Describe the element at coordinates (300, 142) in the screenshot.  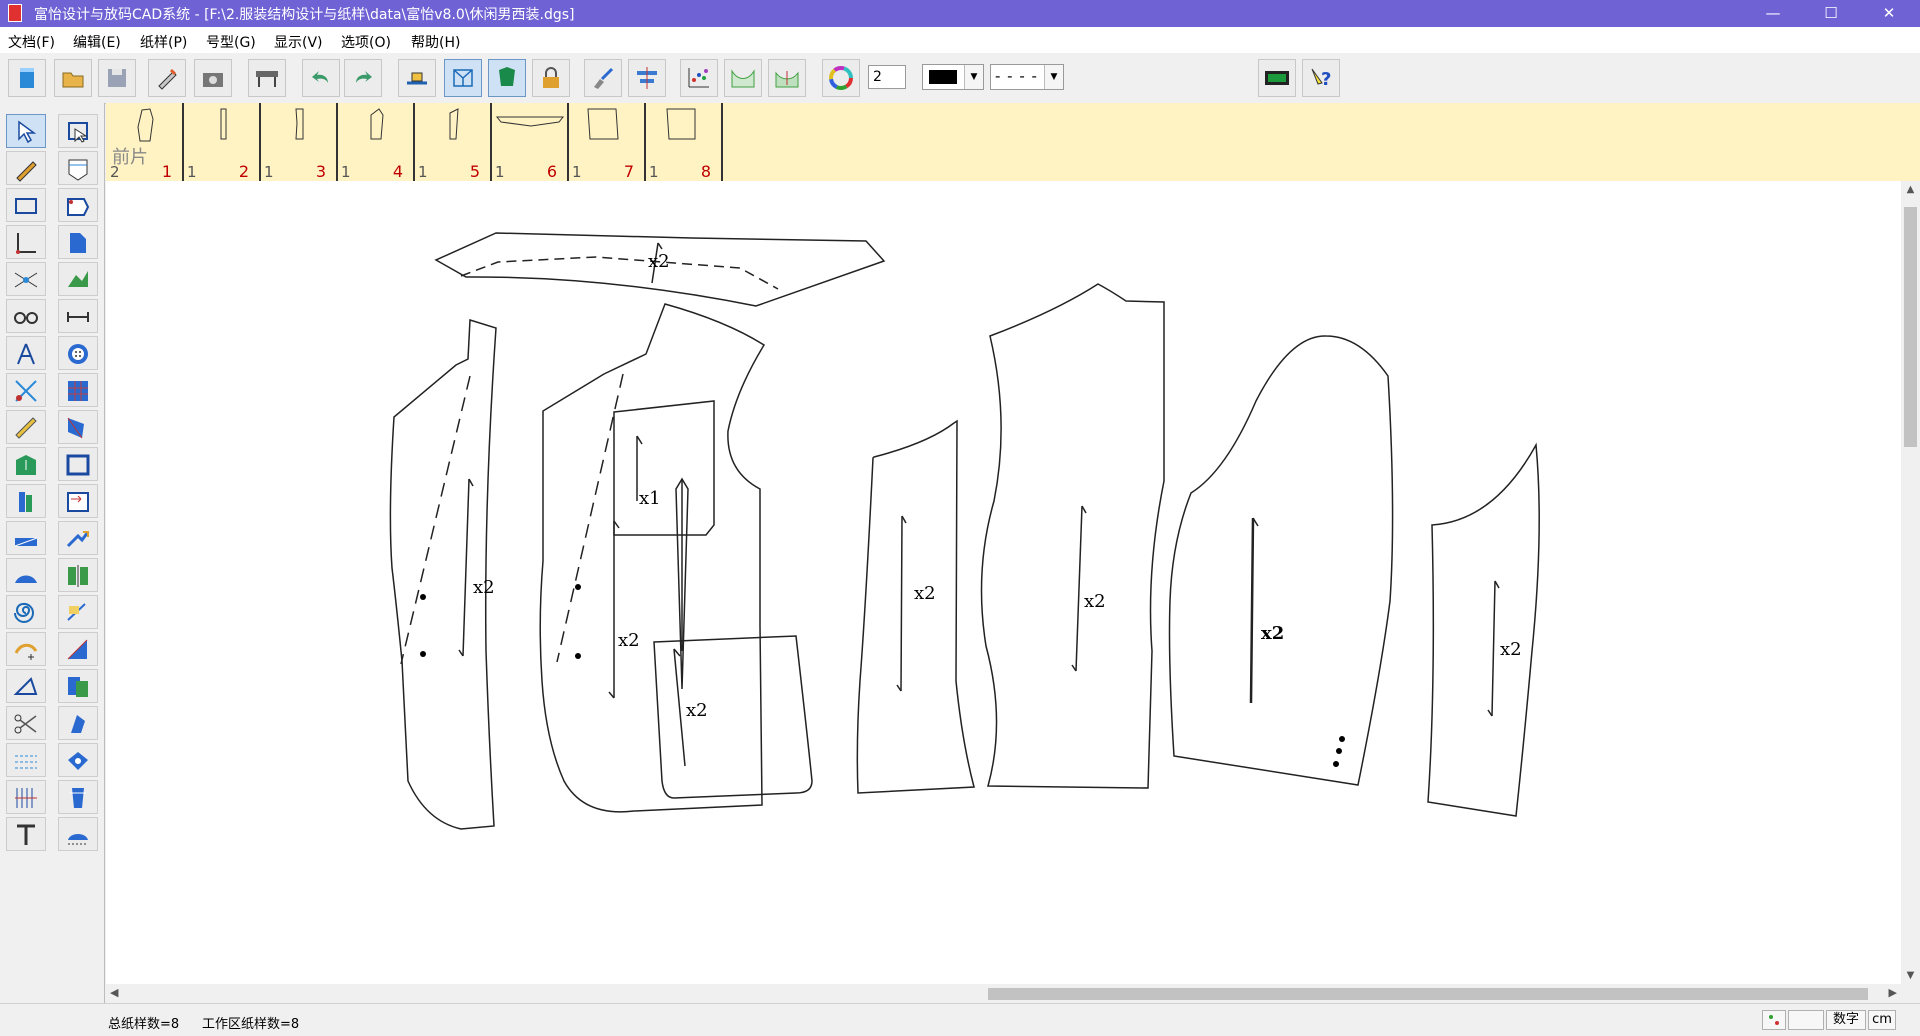
I see `piece-thumb-3: 1 3` at that location.